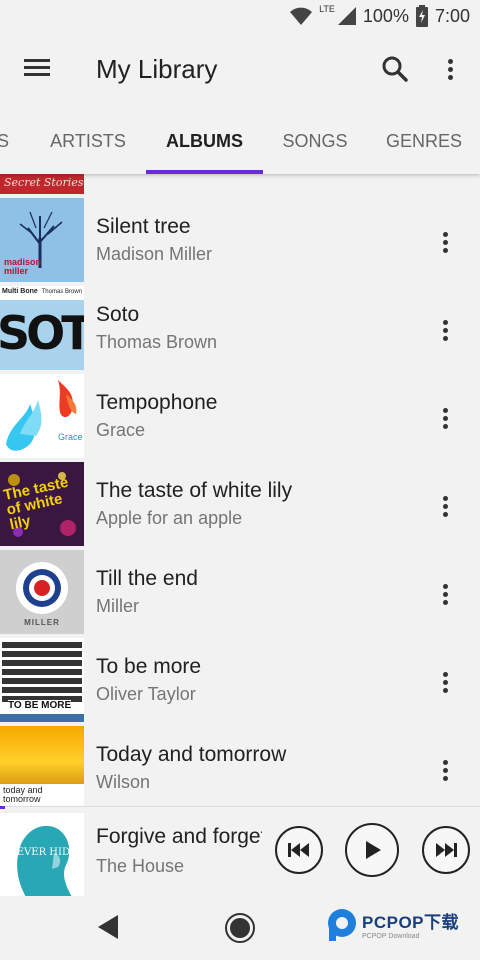 The width and height of the screenshot is (480, 960). Describe the element at coordinates (157, 342) in the screenshot. I see `album-artist: Thomas Brown` at that location.